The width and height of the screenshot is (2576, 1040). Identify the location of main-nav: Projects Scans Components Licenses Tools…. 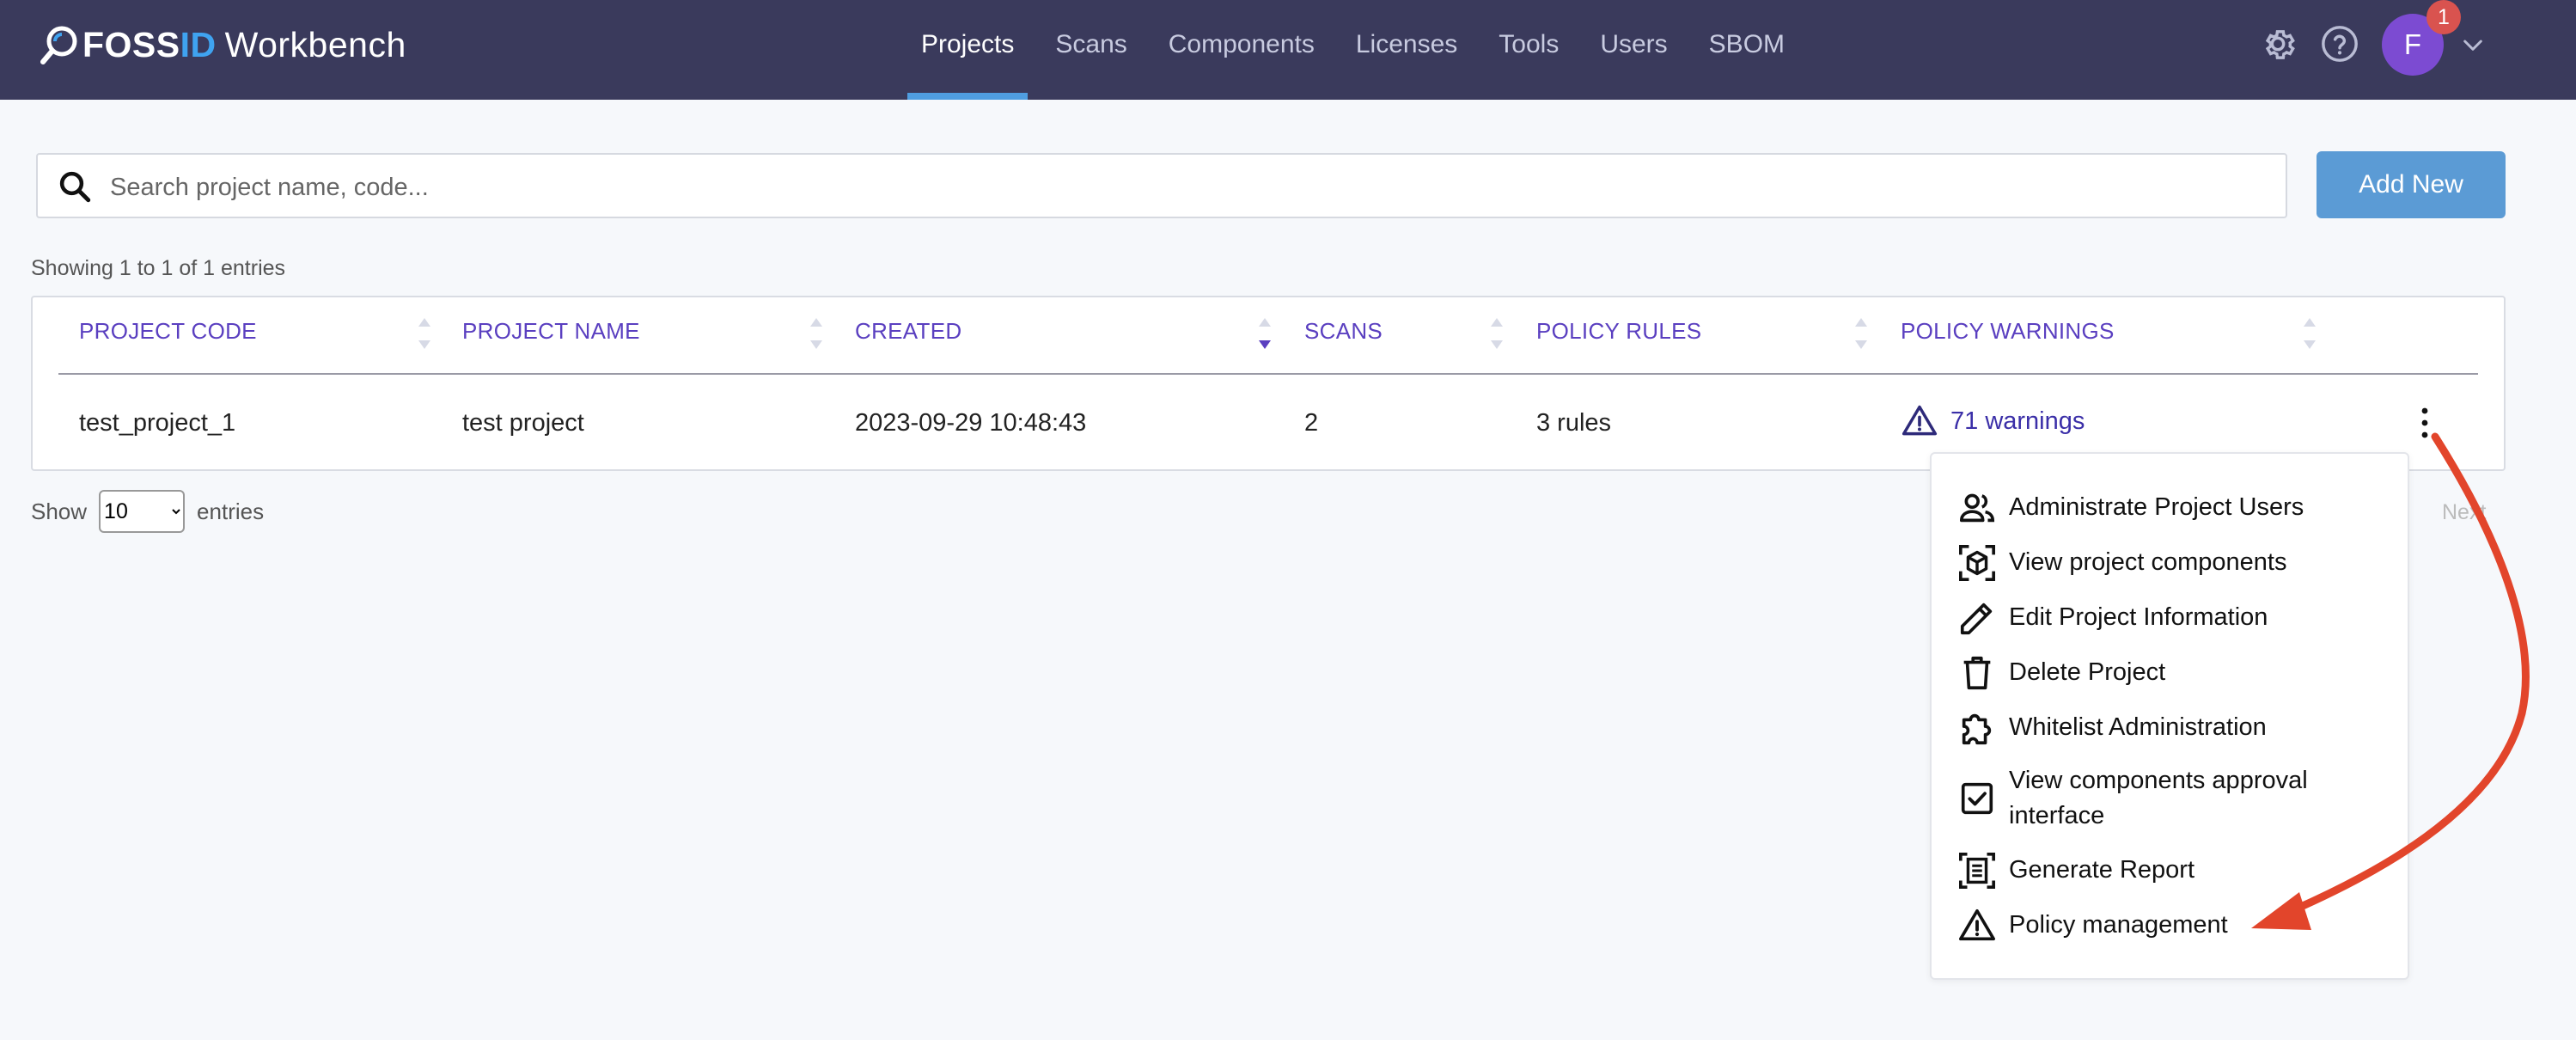
(1359, 50).